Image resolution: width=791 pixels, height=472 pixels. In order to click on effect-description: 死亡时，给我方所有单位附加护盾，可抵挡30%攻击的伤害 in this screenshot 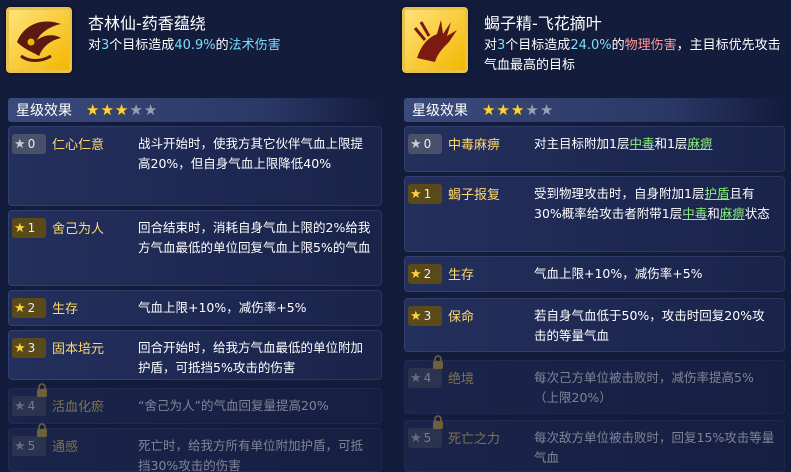, I will do `click(251, 455)`.